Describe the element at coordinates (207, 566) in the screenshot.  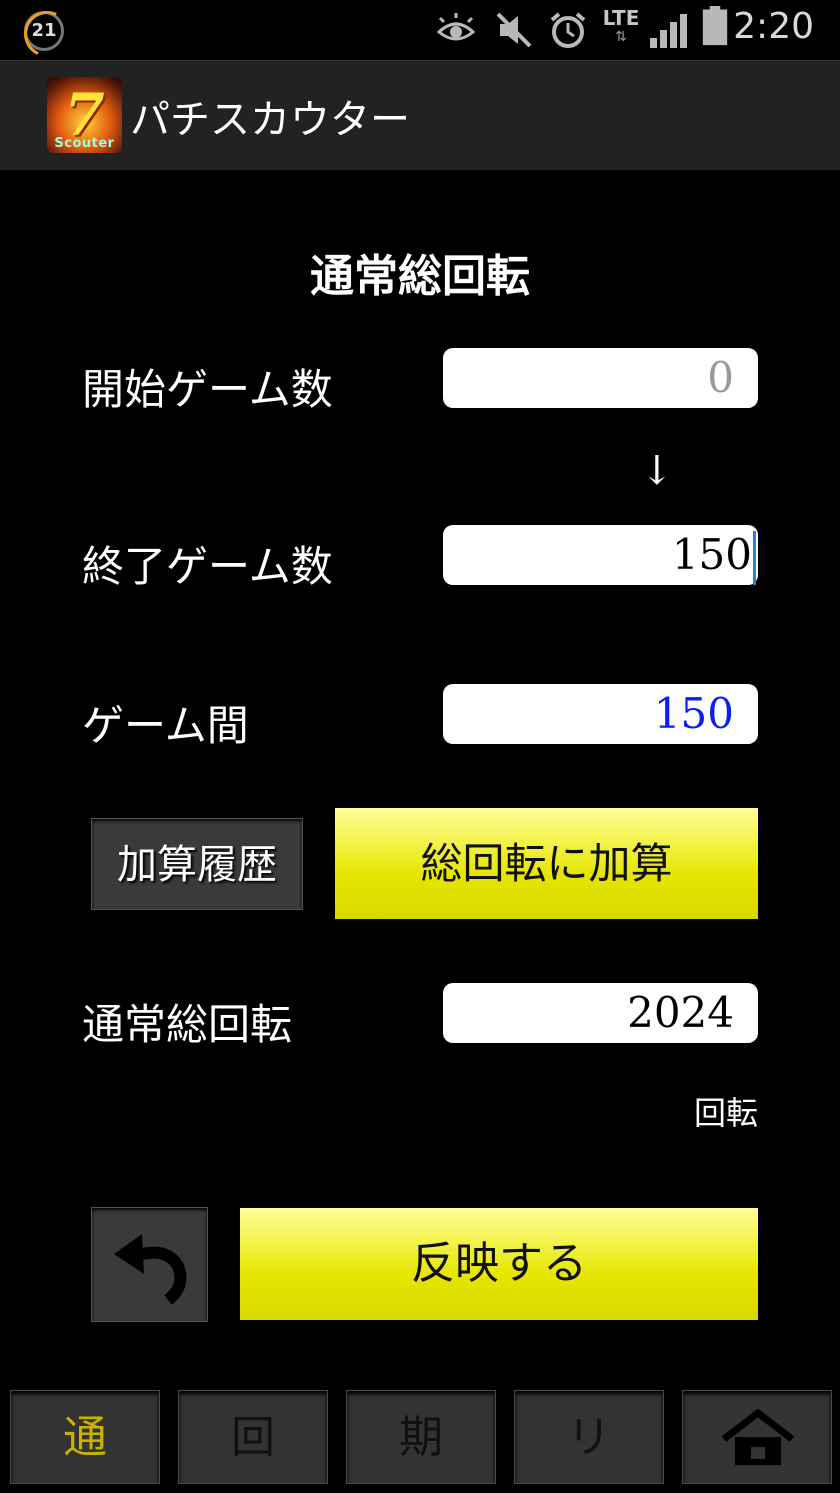
I see `end-game-label: 終了ゲーム数` at that location.